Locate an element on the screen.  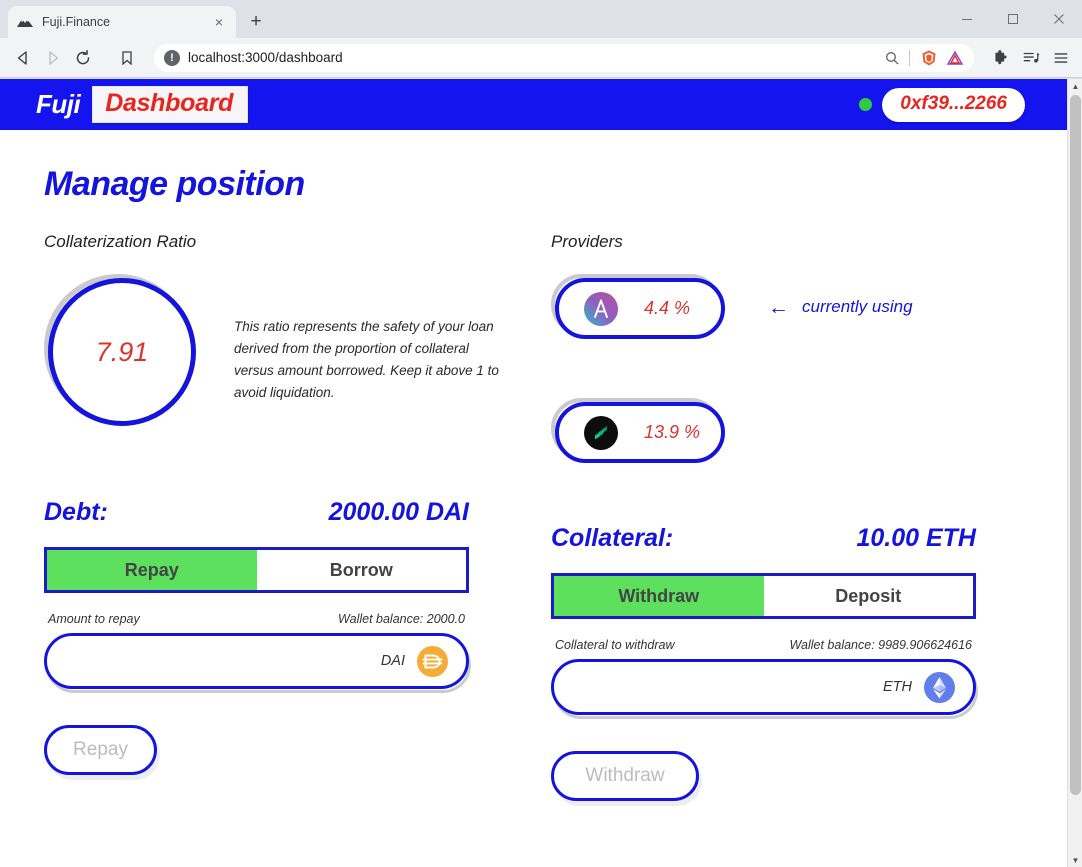
debt-input-wrap: DAI is located at coordinates (260, 664).